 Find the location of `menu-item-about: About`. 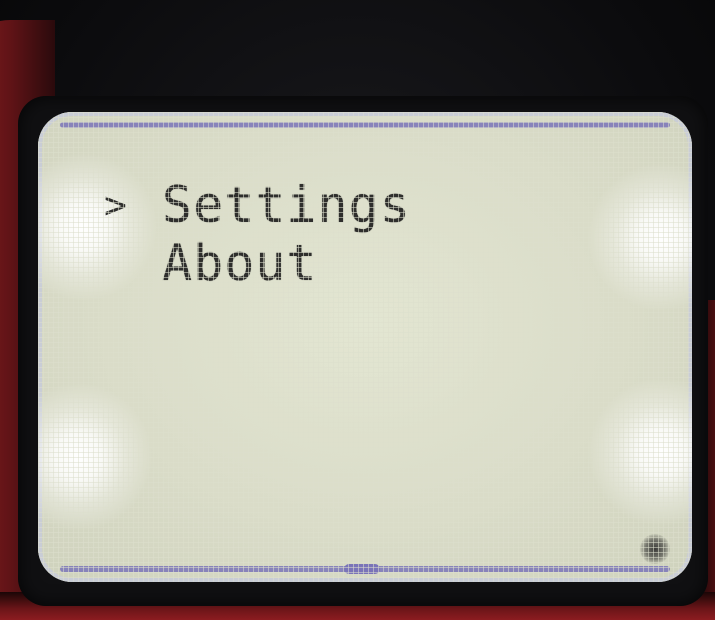

menu-item-about: About is located at coordinates (257, 263).